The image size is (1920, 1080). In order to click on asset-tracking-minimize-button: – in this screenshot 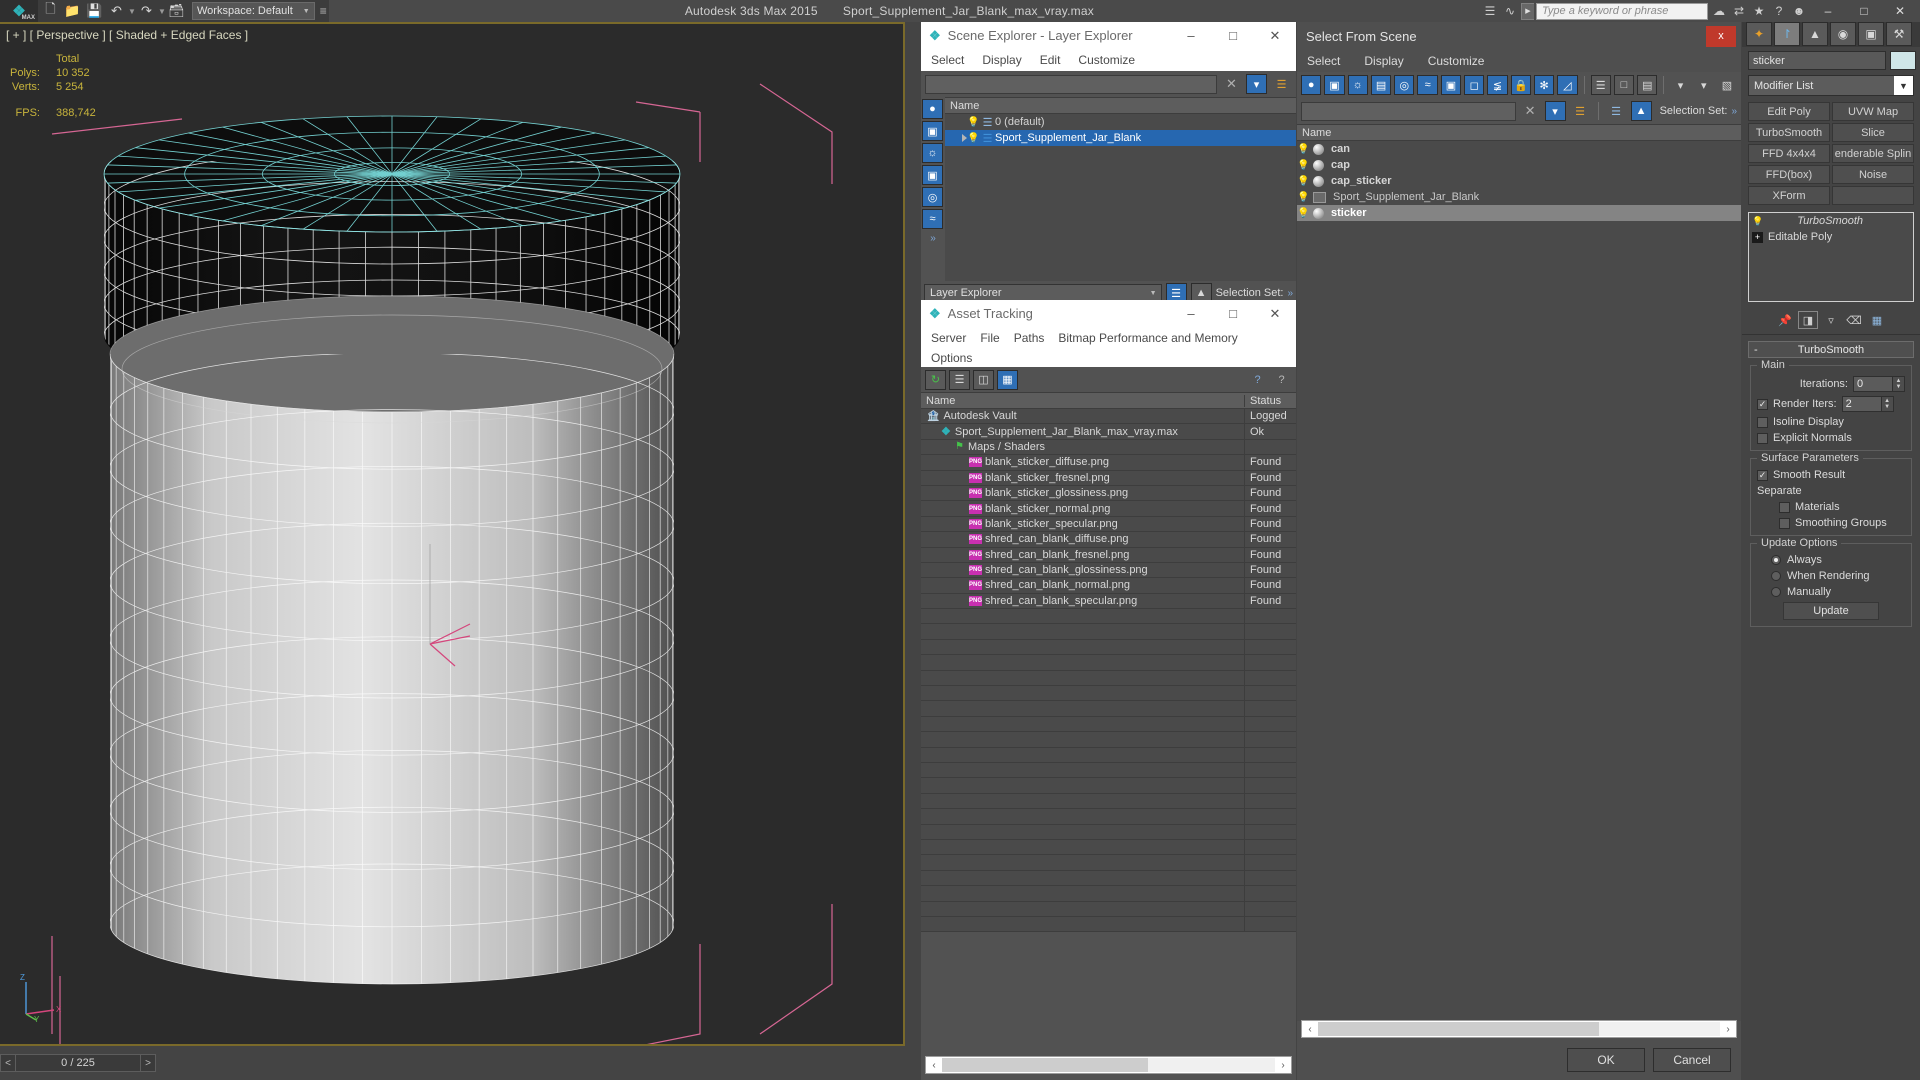, I will do `click(1191, 313)`.